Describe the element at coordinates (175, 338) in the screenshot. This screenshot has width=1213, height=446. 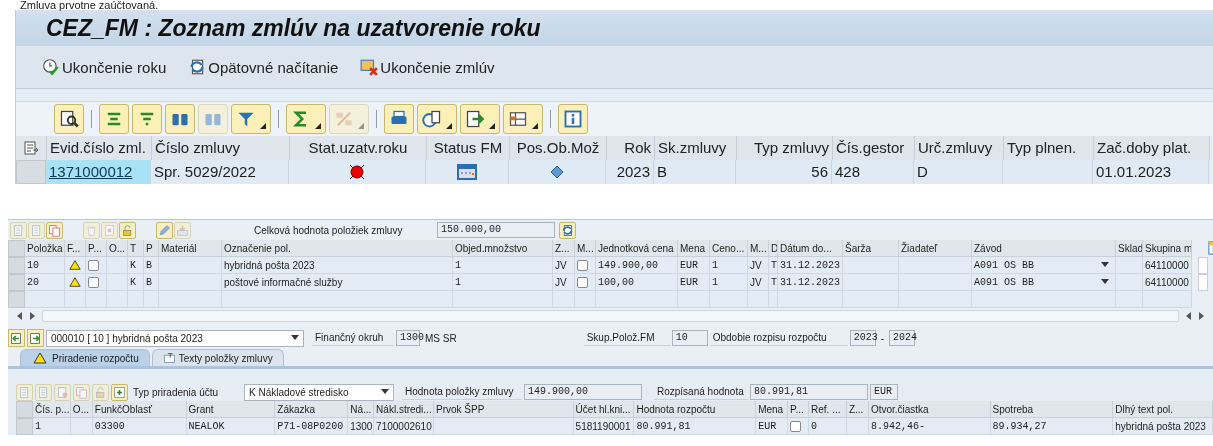
I see `item-dropdown: 000010 [ 10 ] hybridná pošta 2023` at that location.